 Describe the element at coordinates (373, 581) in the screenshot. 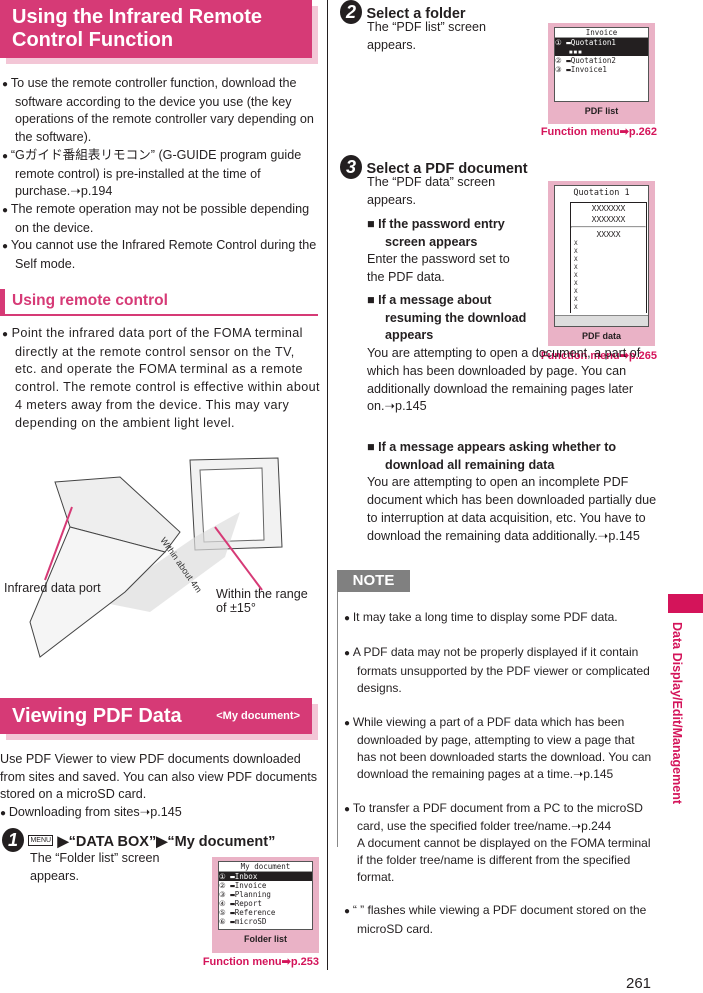

I see `note-label: NOTE` at that location.